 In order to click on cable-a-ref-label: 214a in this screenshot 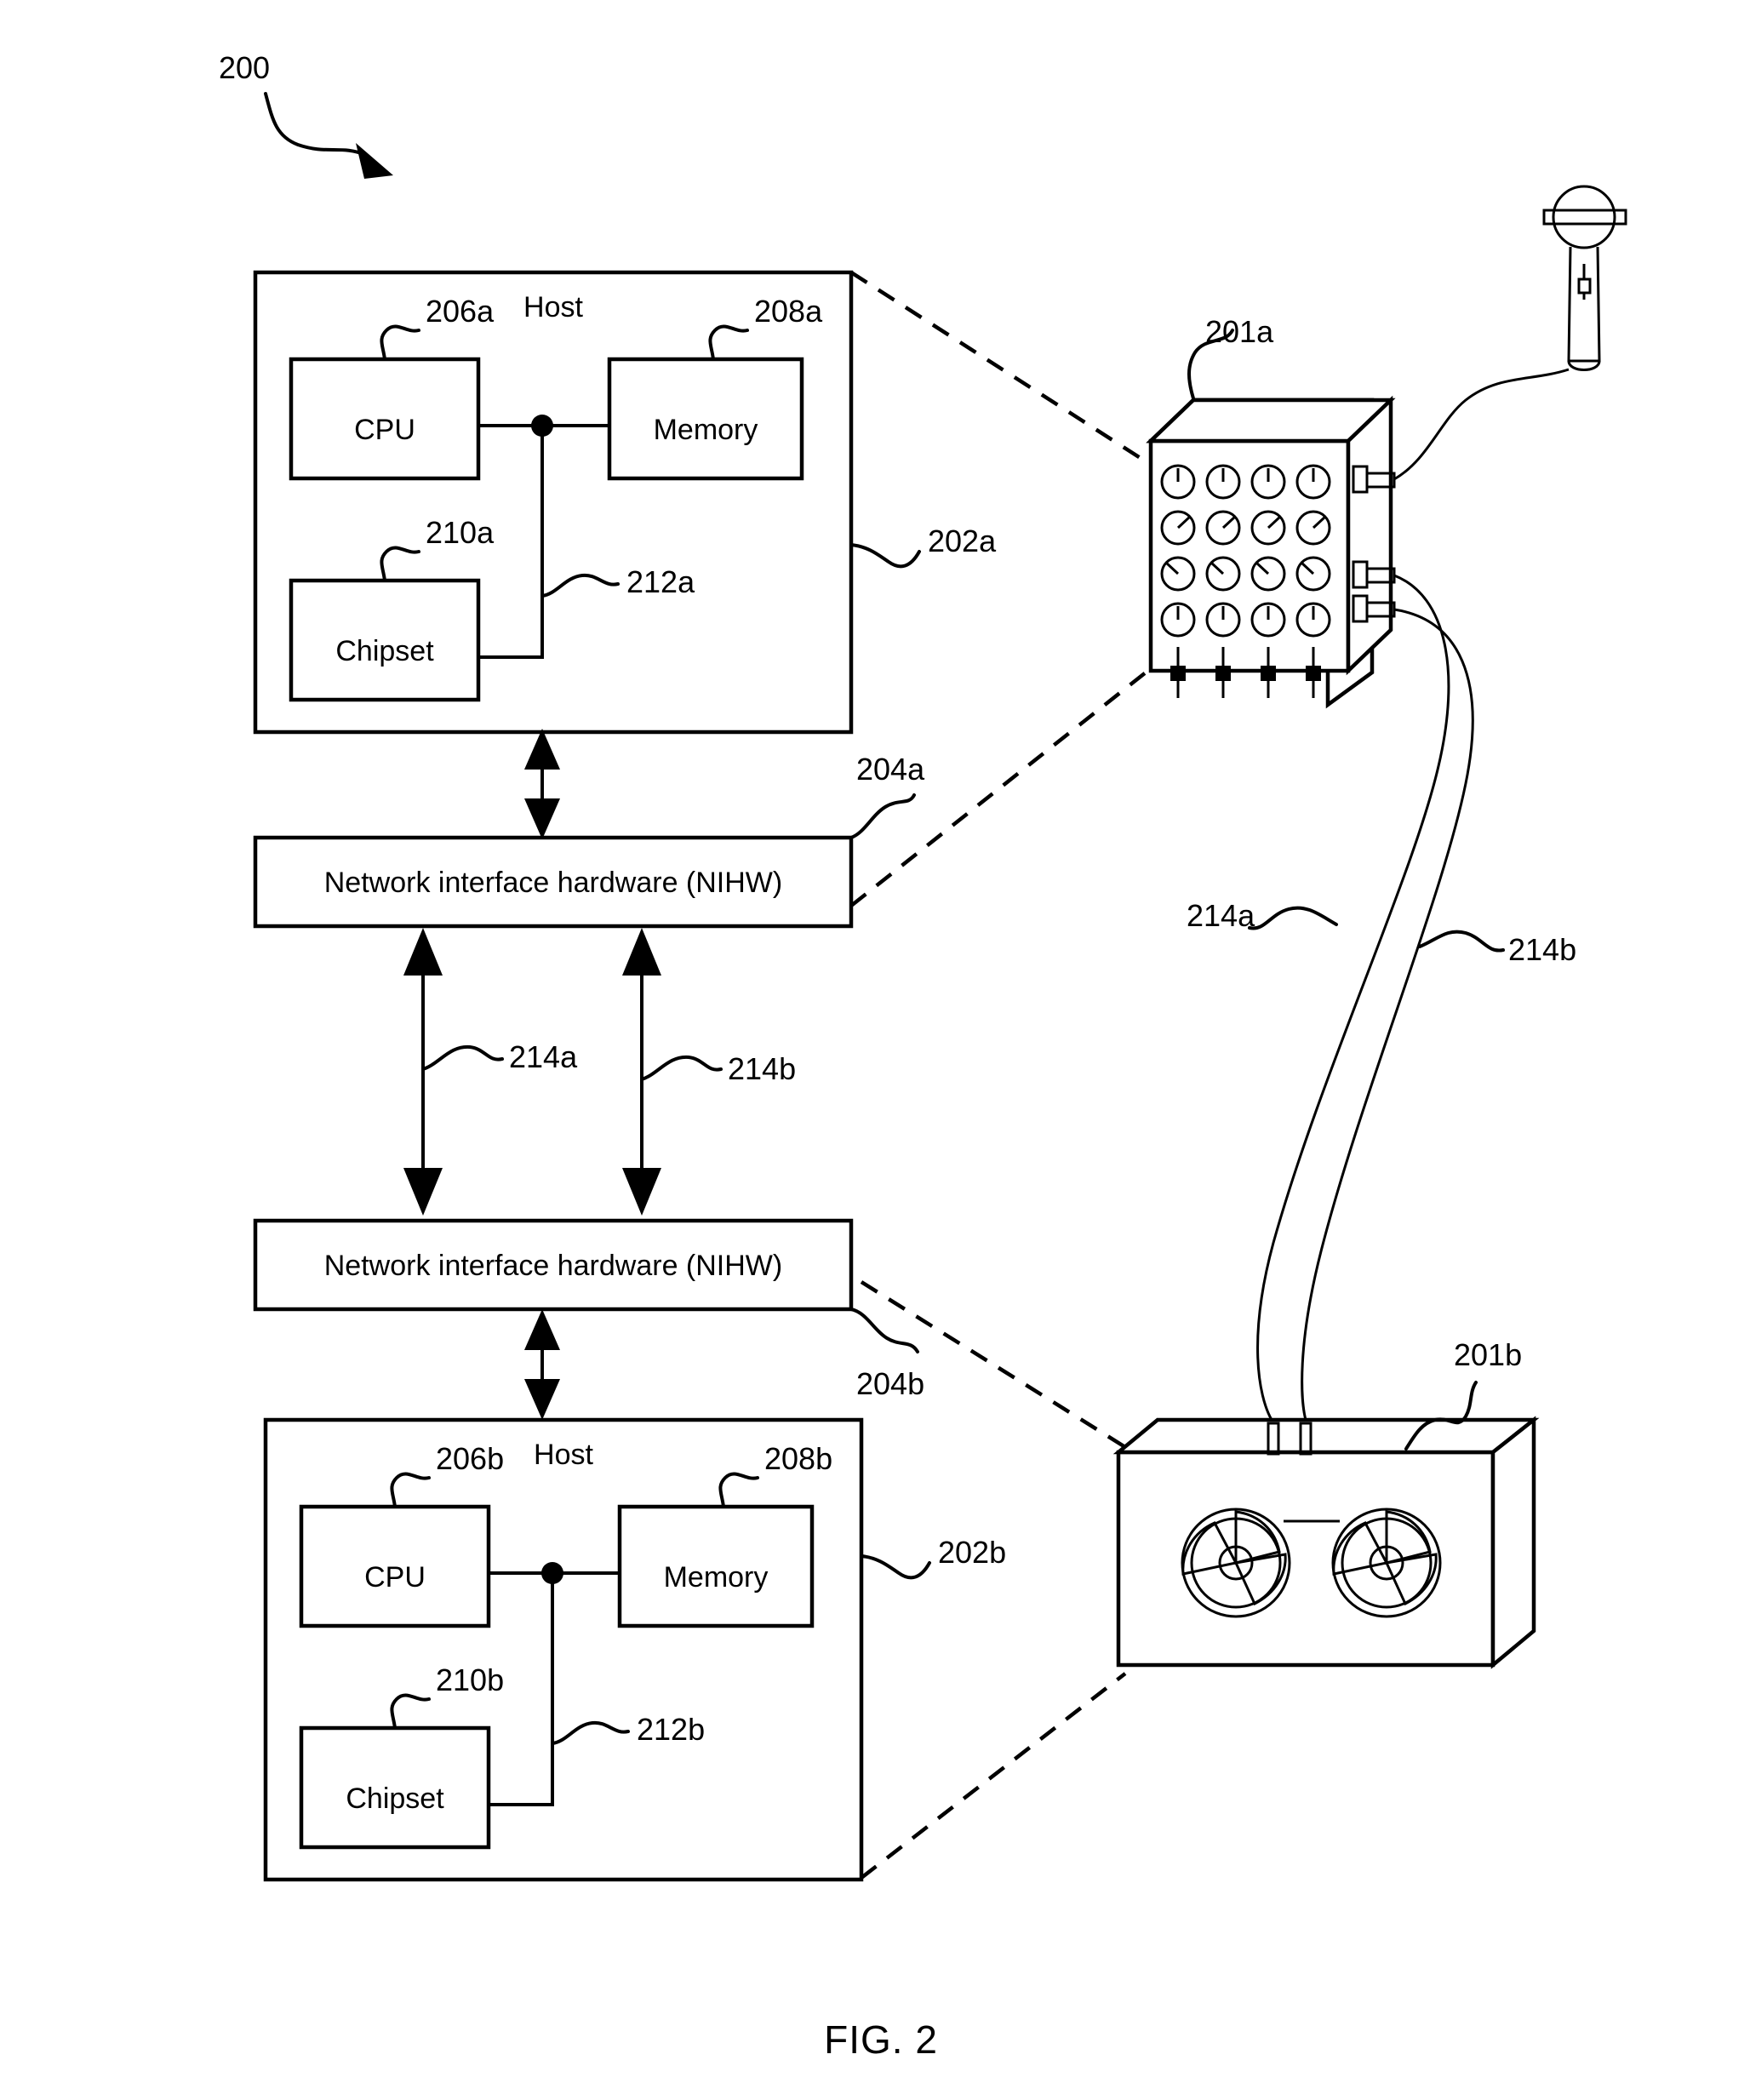, I will do `click(1221, 915)`.